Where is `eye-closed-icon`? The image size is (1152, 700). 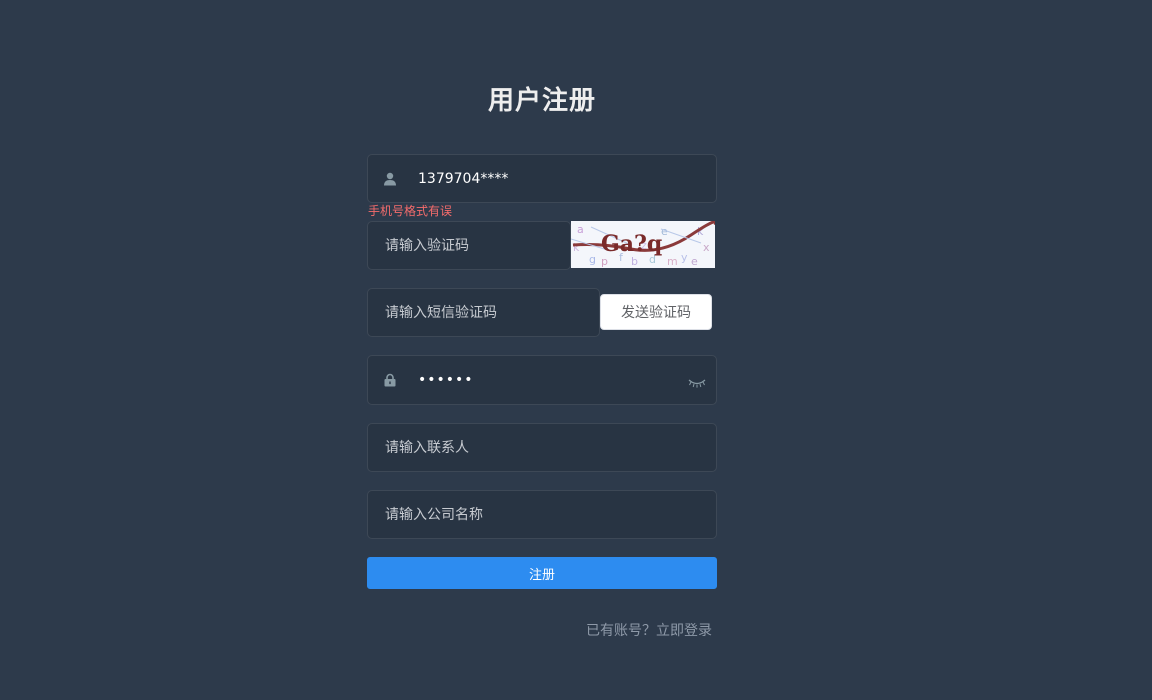 eye-closed-icon is located at coordinates (697, 381).